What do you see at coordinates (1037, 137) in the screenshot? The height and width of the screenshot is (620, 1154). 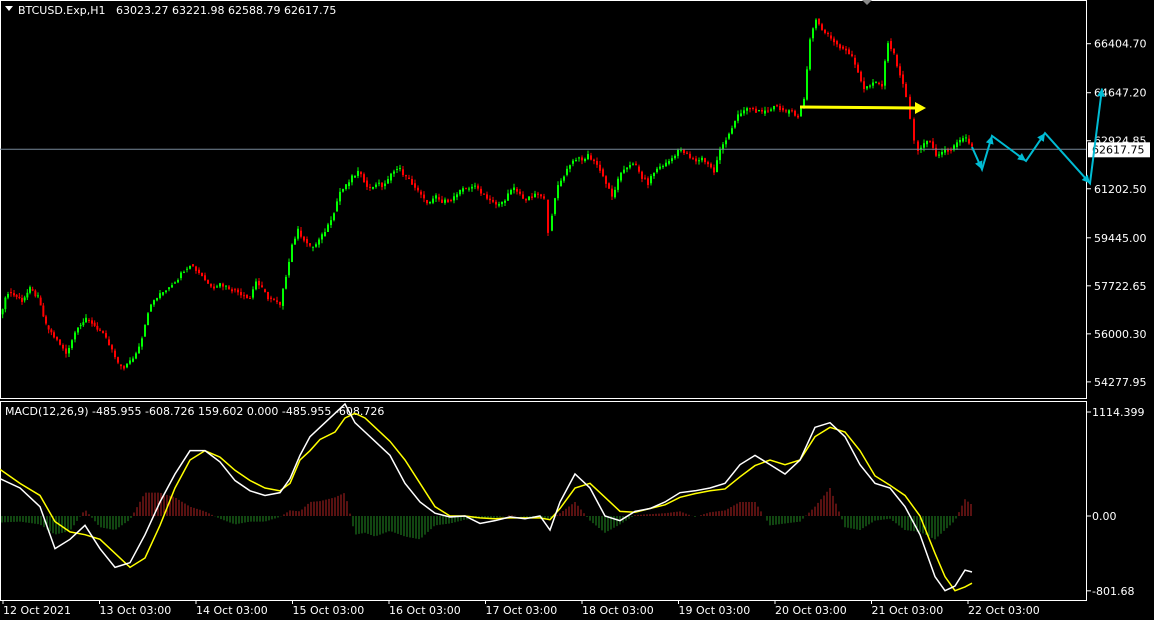 I see `projection-line` at bounding box center [1037, 137].